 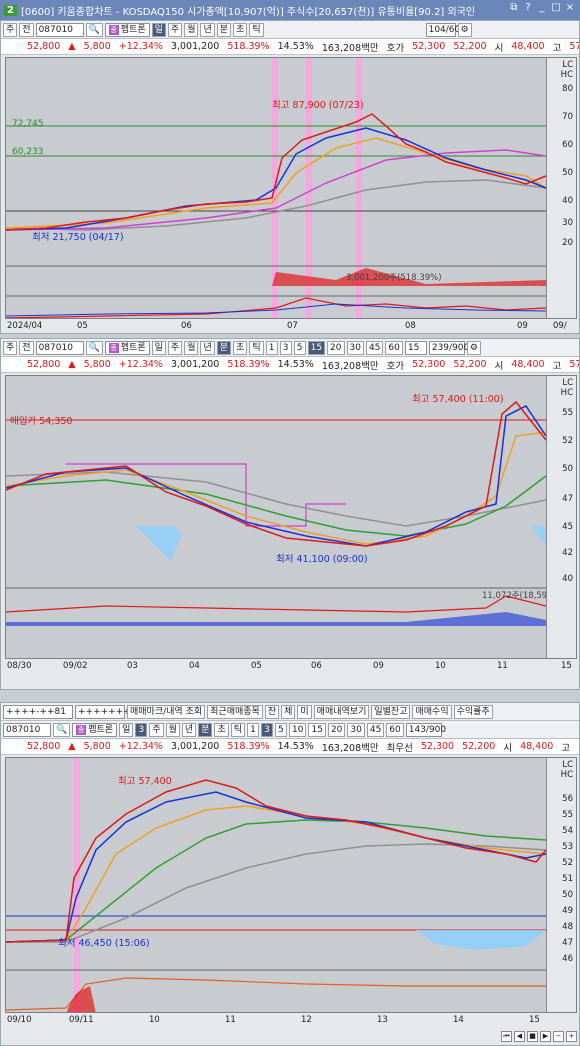 What do you see at coordinates (567, 943) in the screenshot?
I see `y-tick: 47` at bounding box center [567, 943].